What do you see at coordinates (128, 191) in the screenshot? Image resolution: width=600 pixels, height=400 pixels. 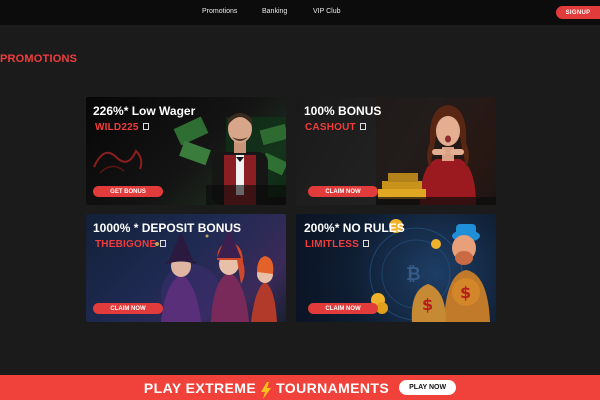 I see `get-bonus-button: GET BONUS` at bounding box center [128, 191].